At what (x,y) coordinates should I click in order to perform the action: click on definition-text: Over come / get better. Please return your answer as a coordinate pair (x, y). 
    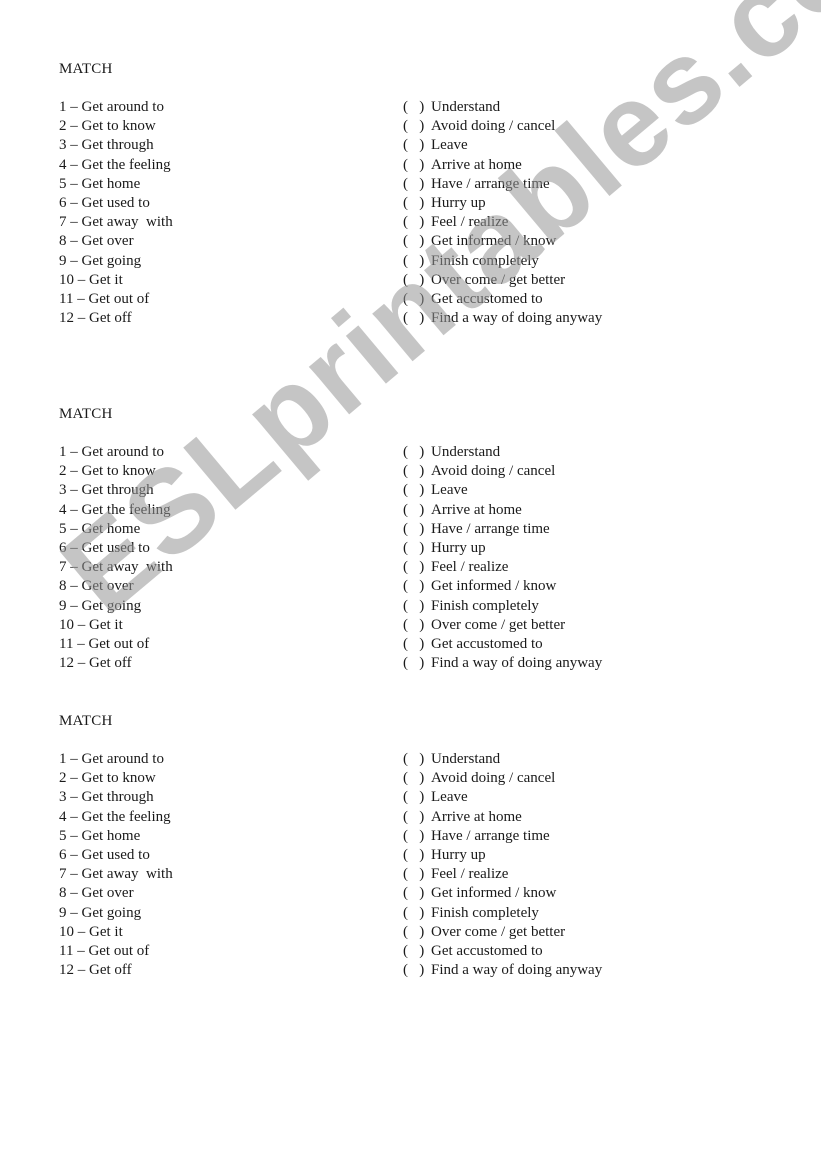
    Looking at the image, I should click on (498, 624).